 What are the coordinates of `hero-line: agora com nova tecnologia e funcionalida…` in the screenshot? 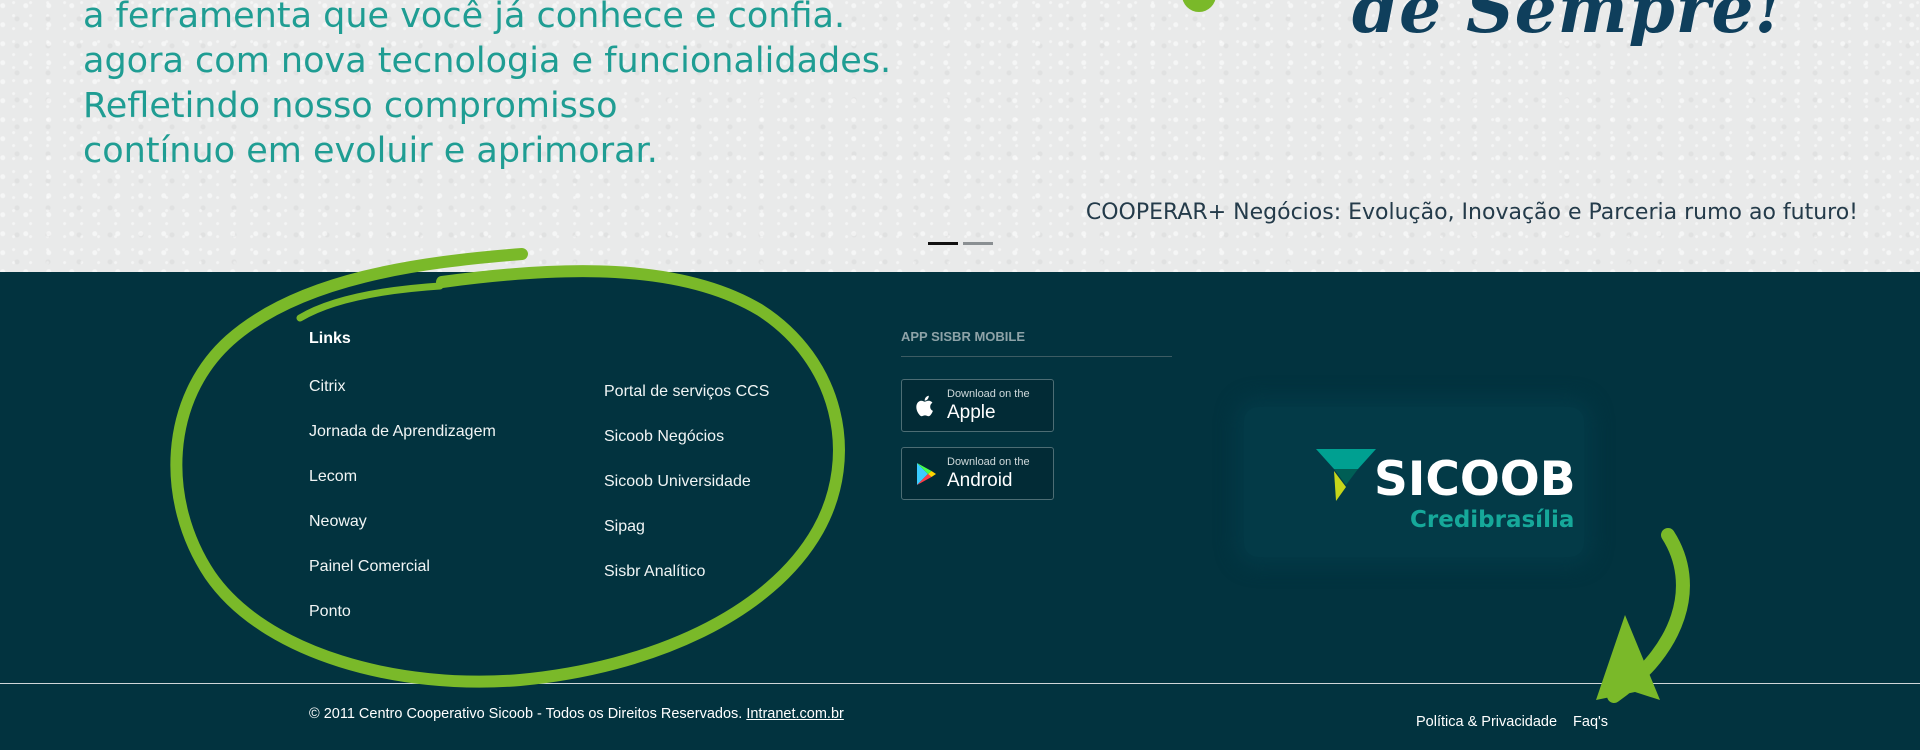 It's located at (487, 61).